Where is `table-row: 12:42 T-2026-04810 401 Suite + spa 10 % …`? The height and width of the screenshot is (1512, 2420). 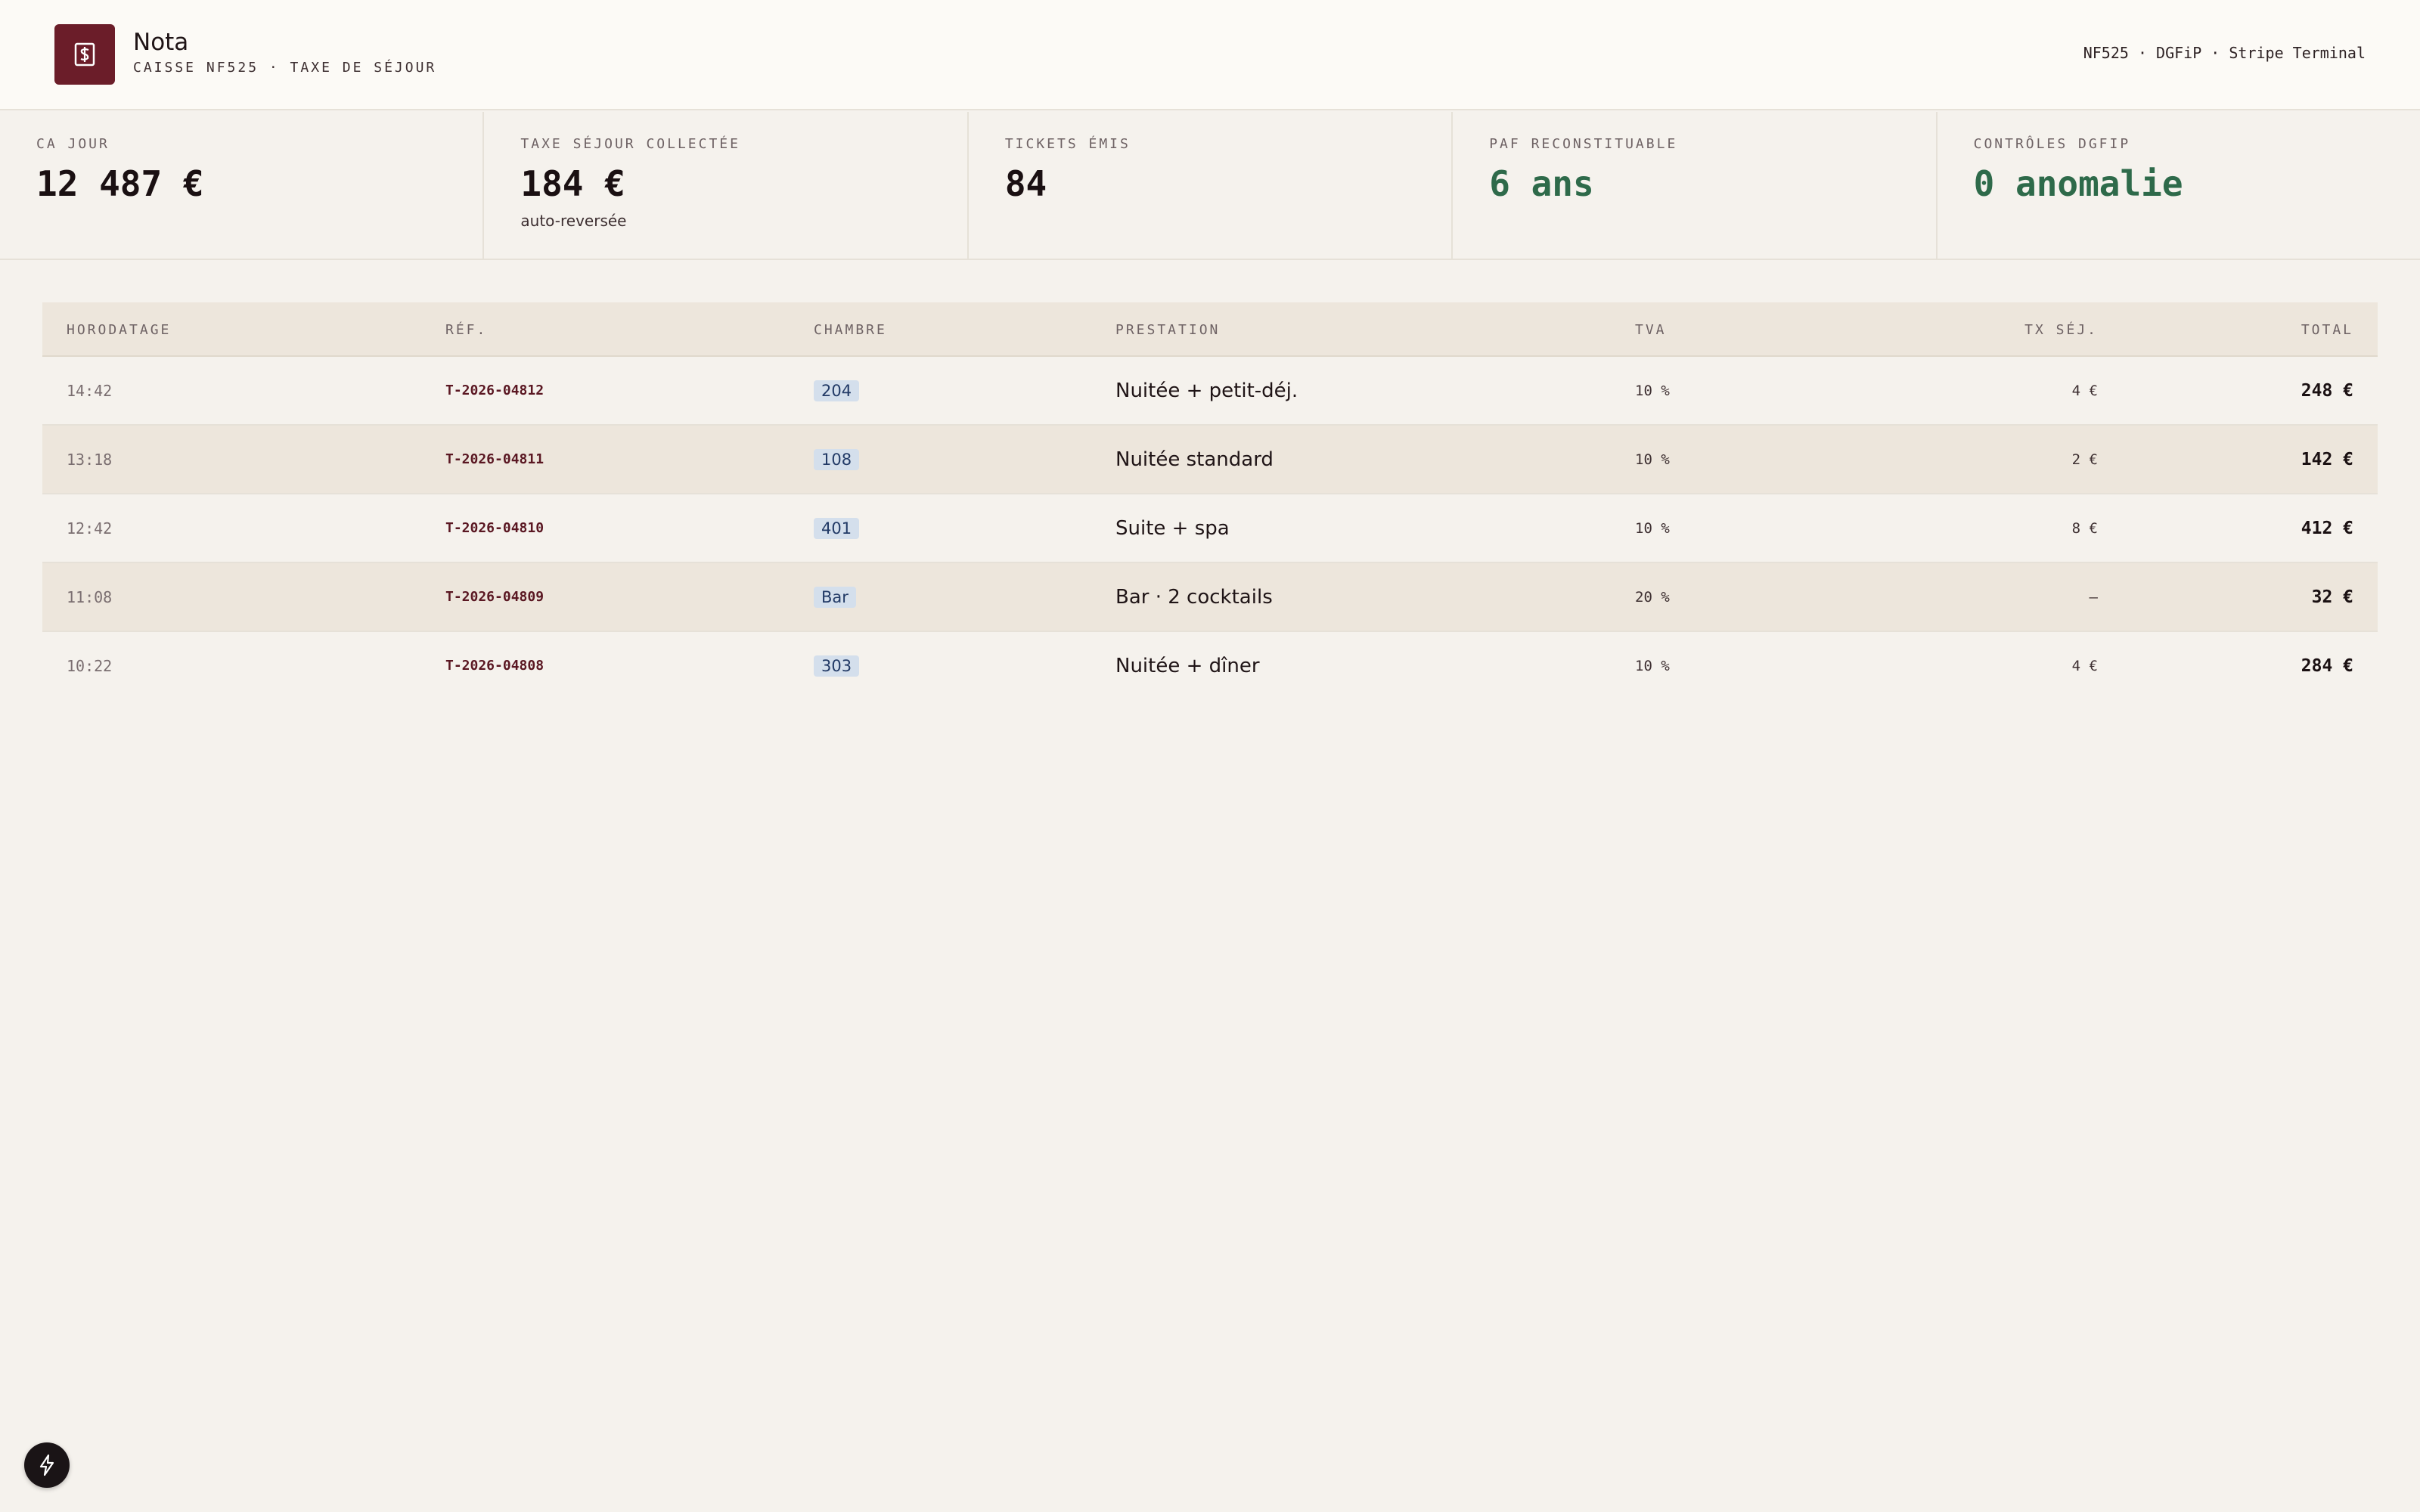
table-row: 12:42 T-2026-04810 401 Suite + spa 10 % … is located at coordinates (1210, 528).